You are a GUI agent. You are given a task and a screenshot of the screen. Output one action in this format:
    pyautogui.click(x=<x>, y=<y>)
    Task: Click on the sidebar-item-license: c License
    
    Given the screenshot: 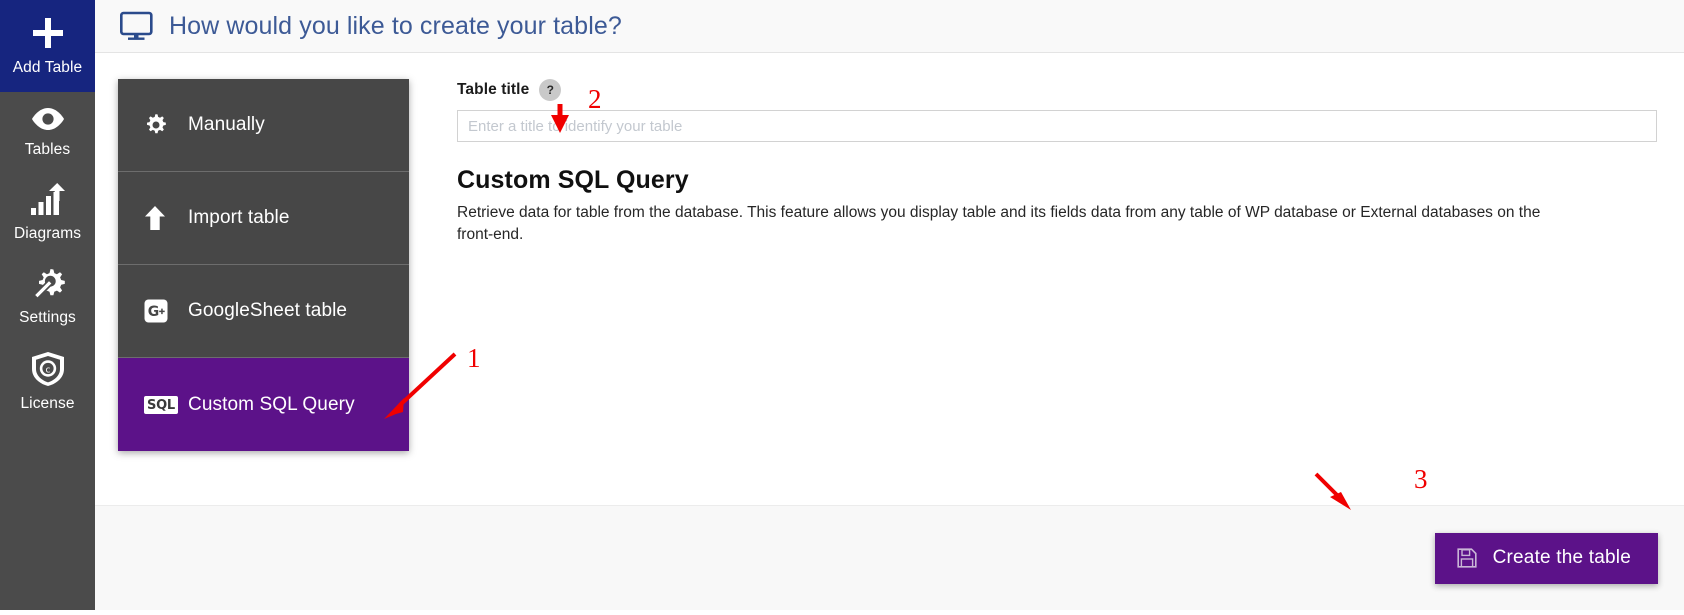 What is the action you would take?
    pyautogui.click(x=47, y=381)
    